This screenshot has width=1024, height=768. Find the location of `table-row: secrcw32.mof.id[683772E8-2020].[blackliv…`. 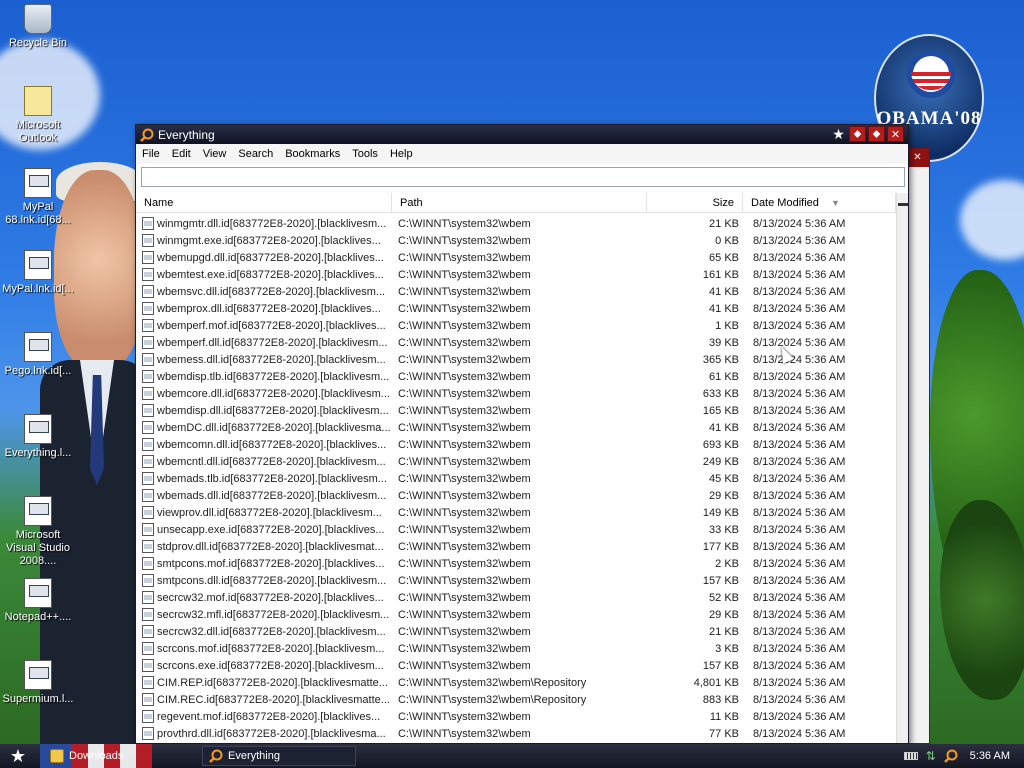

table-row: secrcw32.mof.id[683772E8-2020].[blackliv… is located at coordinates (516, 597).